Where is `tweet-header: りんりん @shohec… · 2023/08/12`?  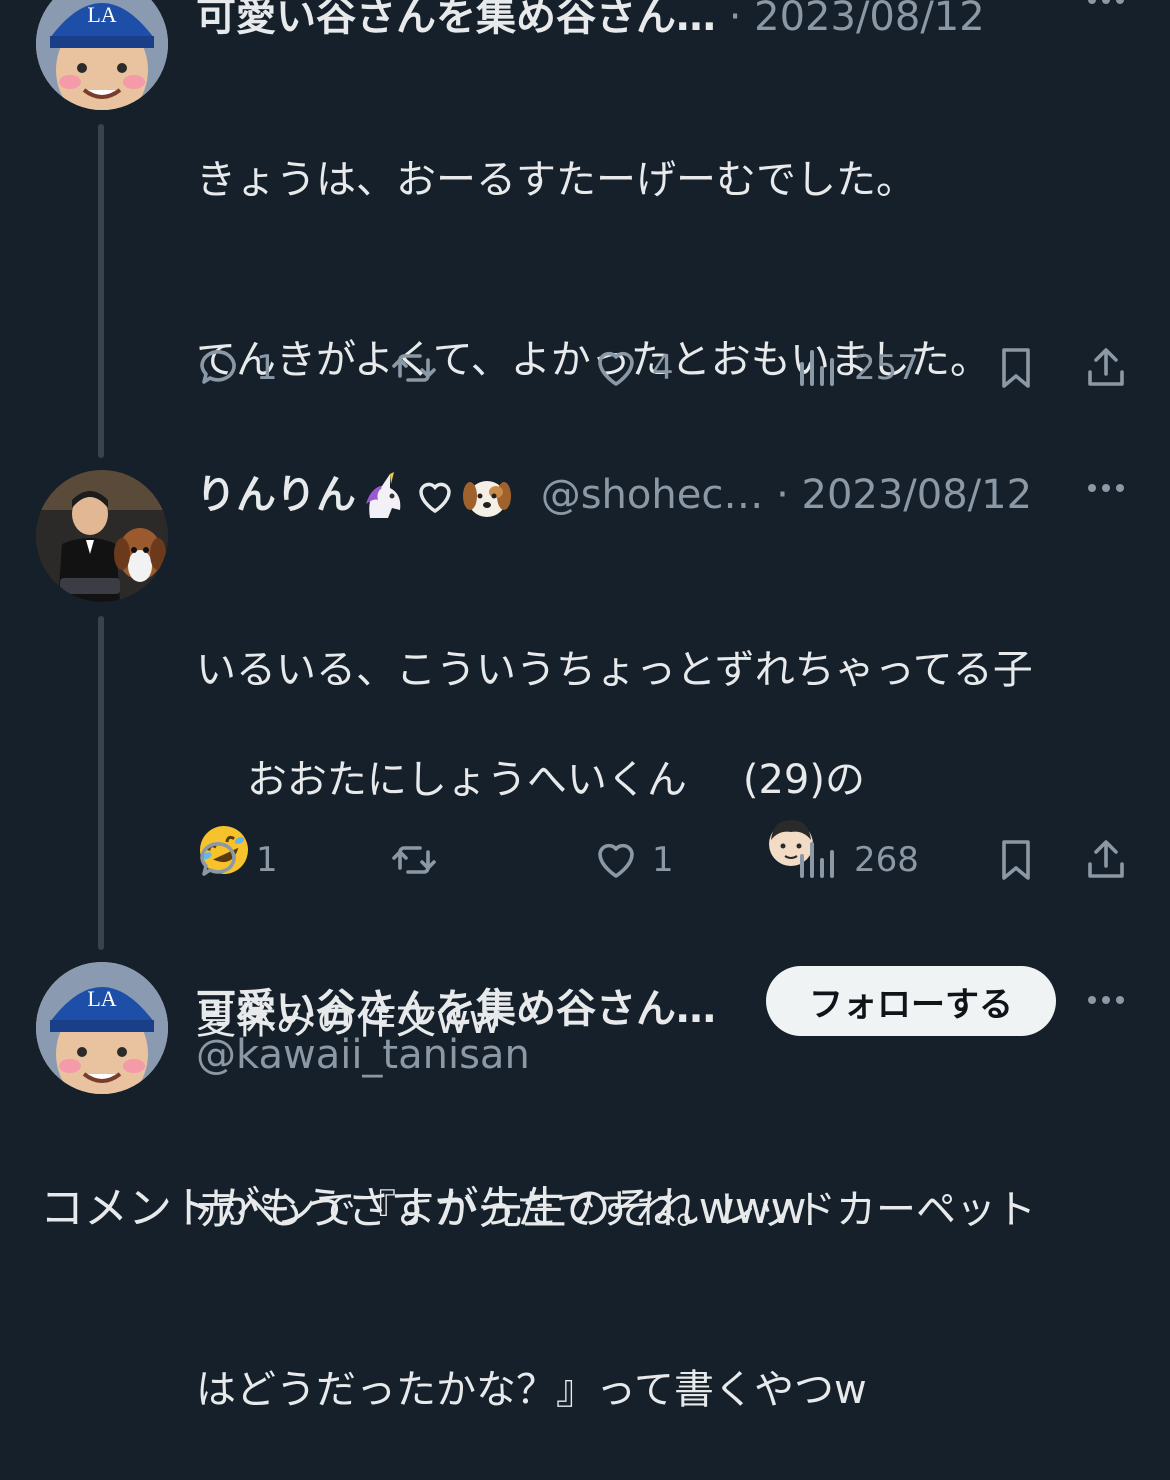
tweet-header: りんりん @shohec… · 2023/08/12 is located at coordinates (614, 493).